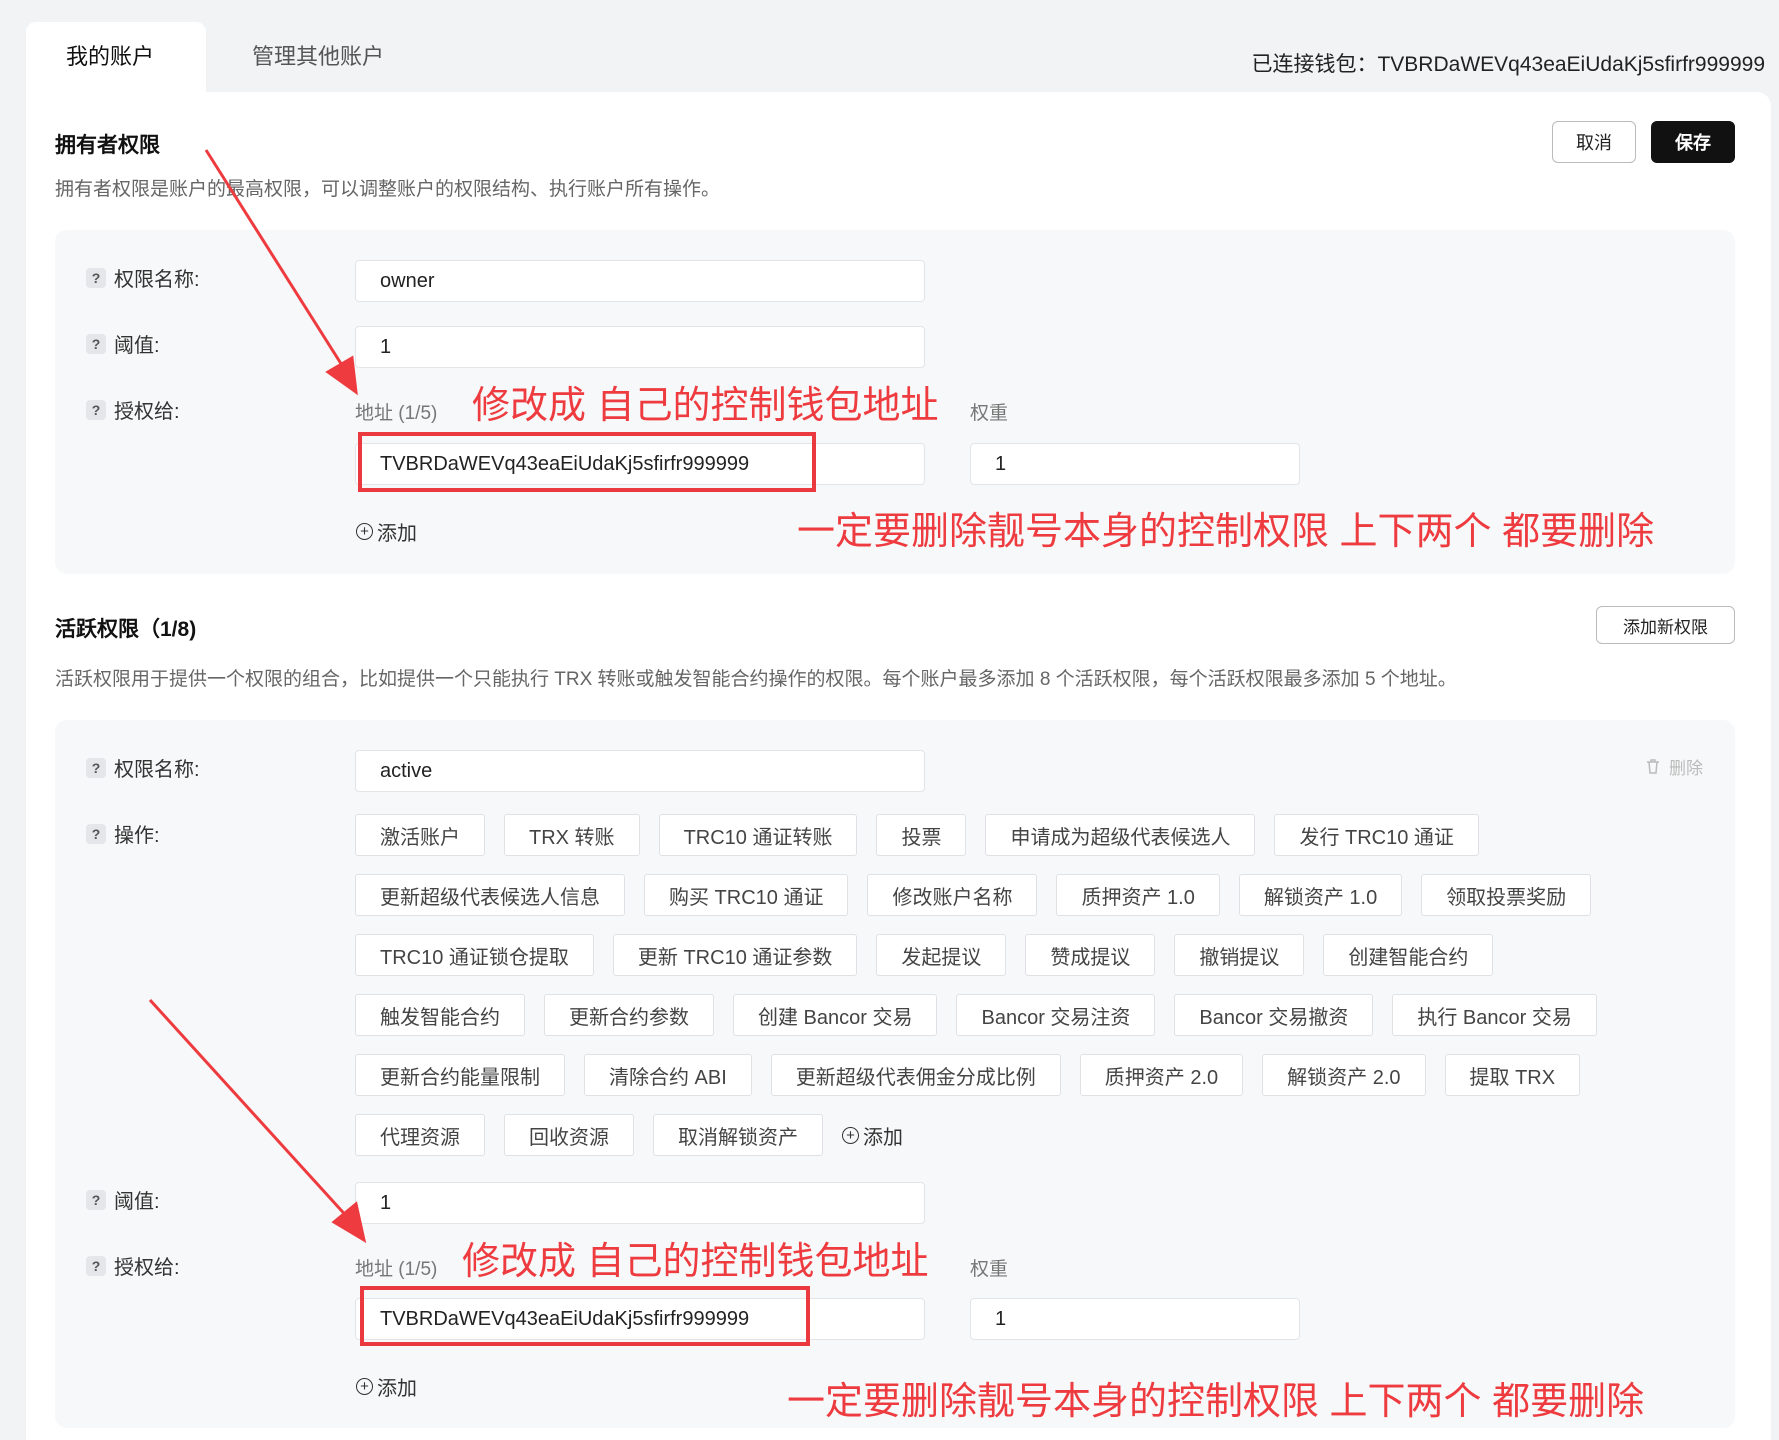 This screenshot has width=1779, height=1440. I want to click on operation-chip: 发行 TRC10 通证, so click(1376, 835).